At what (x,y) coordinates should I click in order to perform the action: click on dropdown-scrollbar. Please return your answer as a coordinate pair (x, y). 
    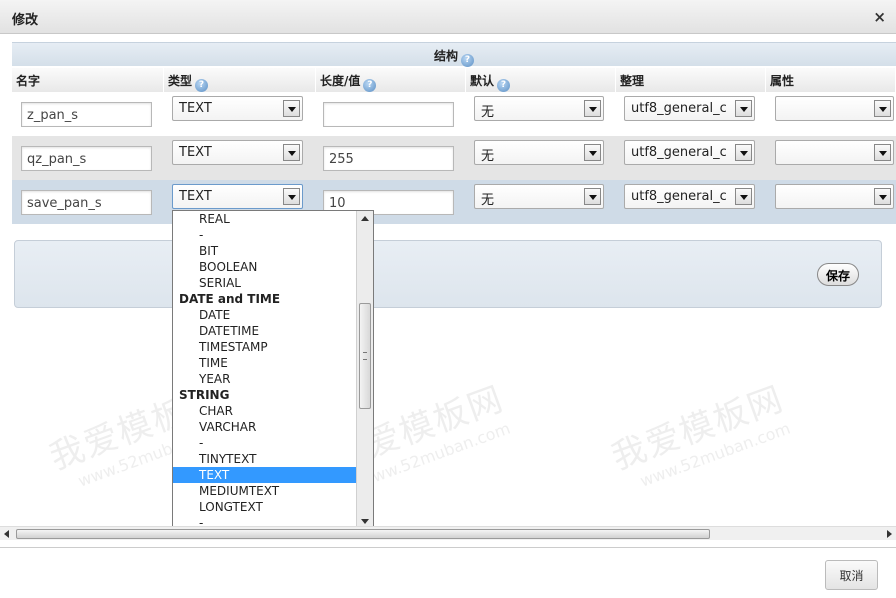
    Looking at the image, I should click on (364, 370).